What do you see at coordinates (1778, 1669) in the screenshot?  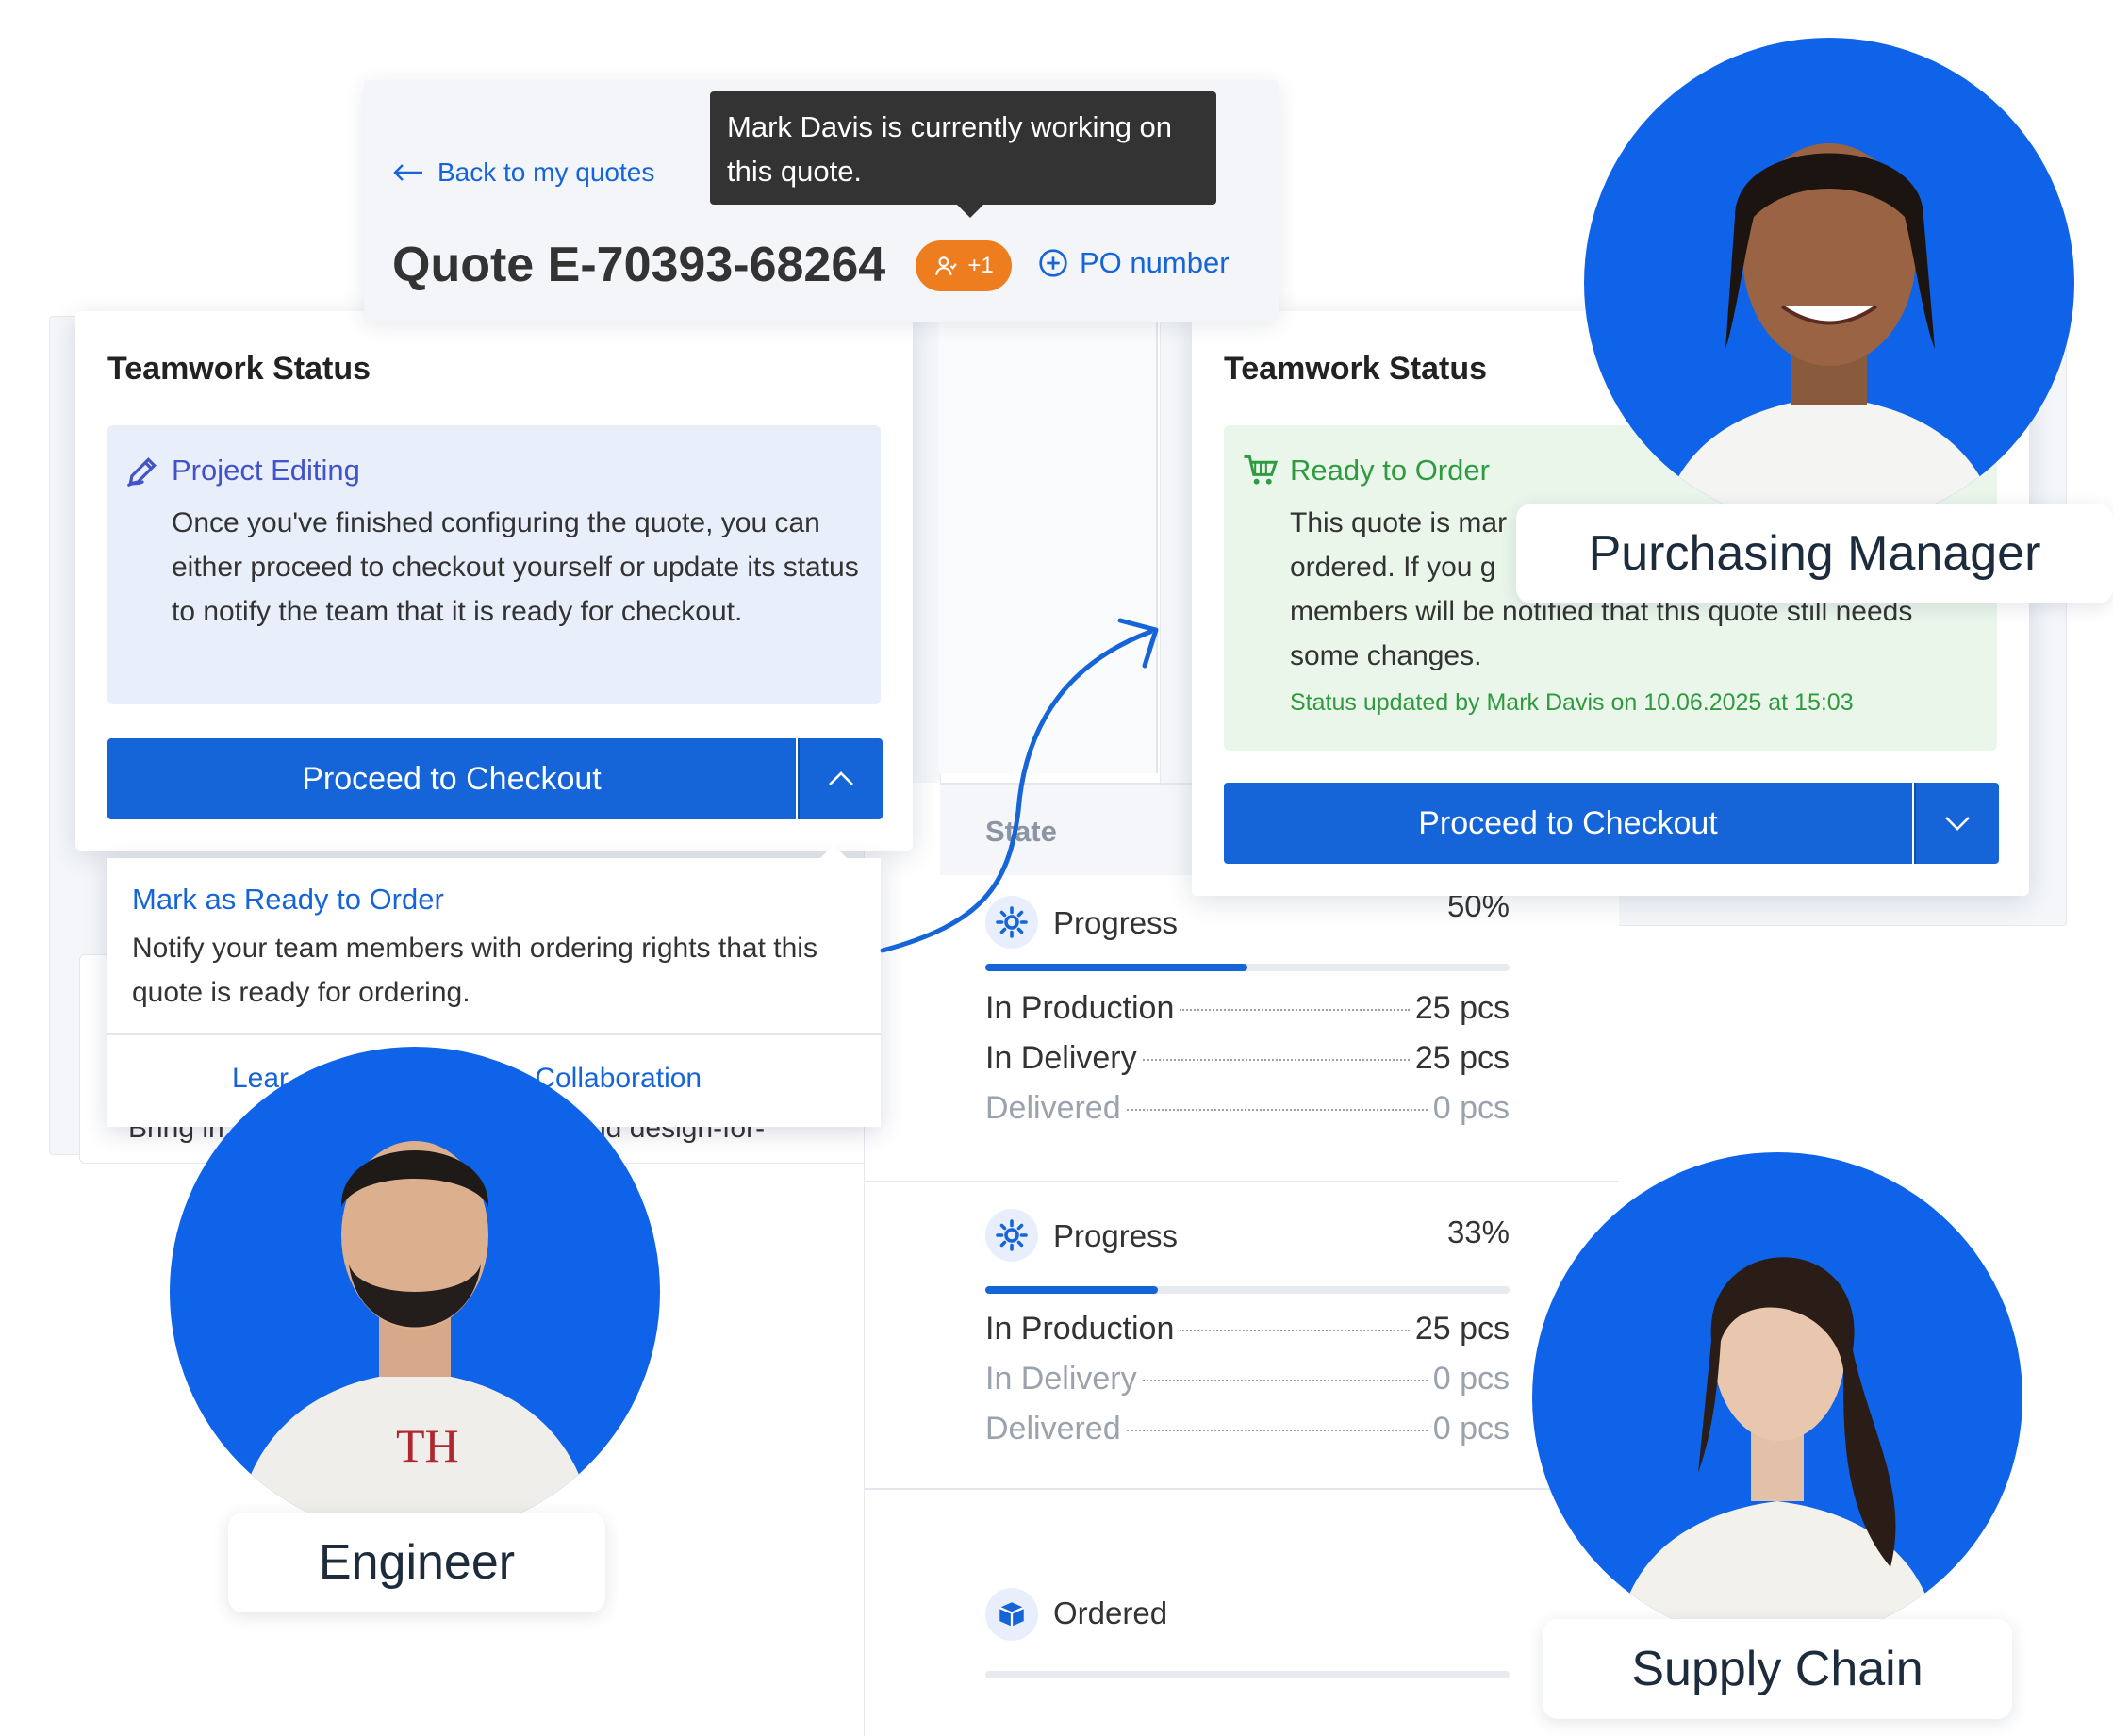 I see `role-label-supply-chain: Supply Chain` at bounding box center [1778, 1669].